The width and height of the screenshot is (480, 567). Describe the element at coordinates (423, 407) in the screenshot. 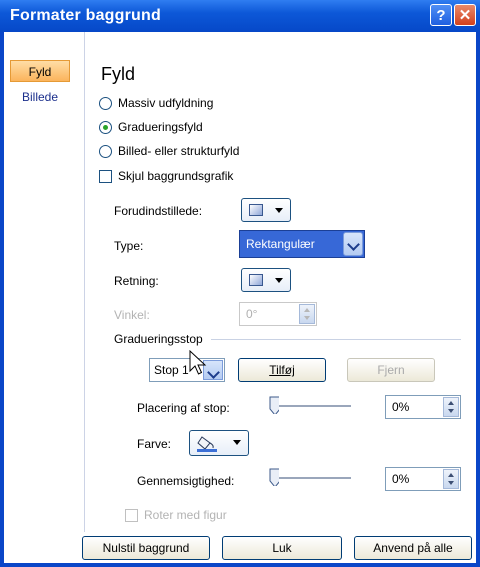

I see `stop-position-spinner: 0%` at that location.